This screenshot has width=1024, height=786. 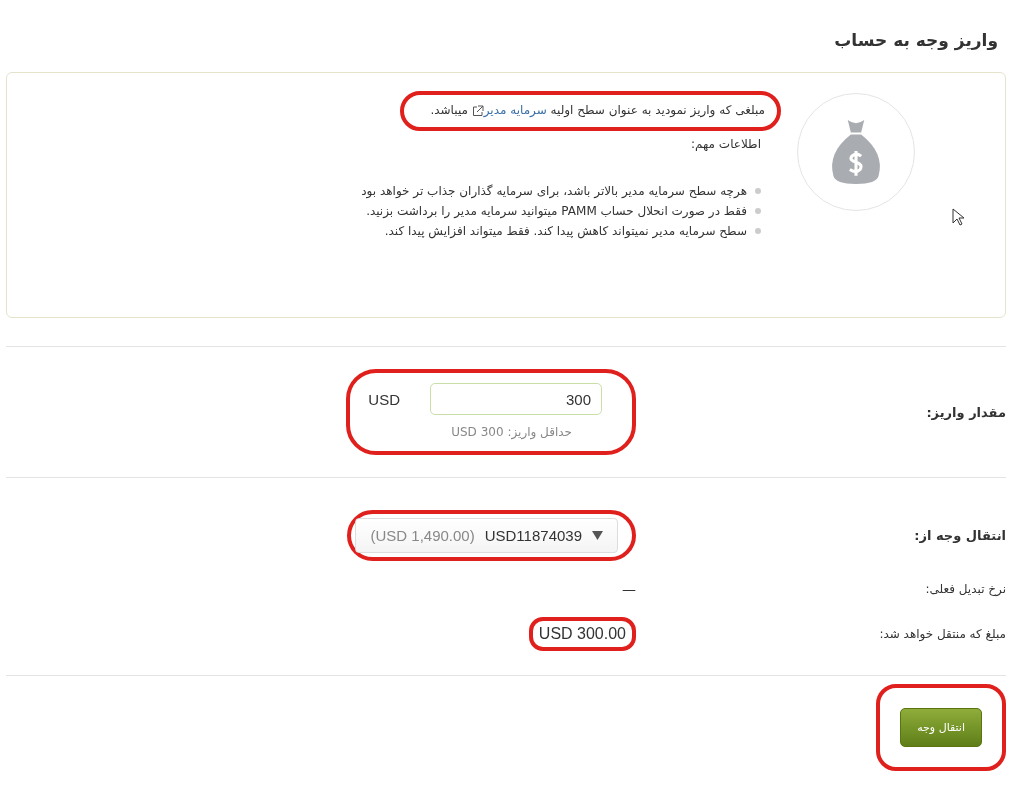 What do you see at coordinates (582, 633) in the screenshot?
I see `transfer-amount-value: USD 300.00` at bounding box center [582, 633].